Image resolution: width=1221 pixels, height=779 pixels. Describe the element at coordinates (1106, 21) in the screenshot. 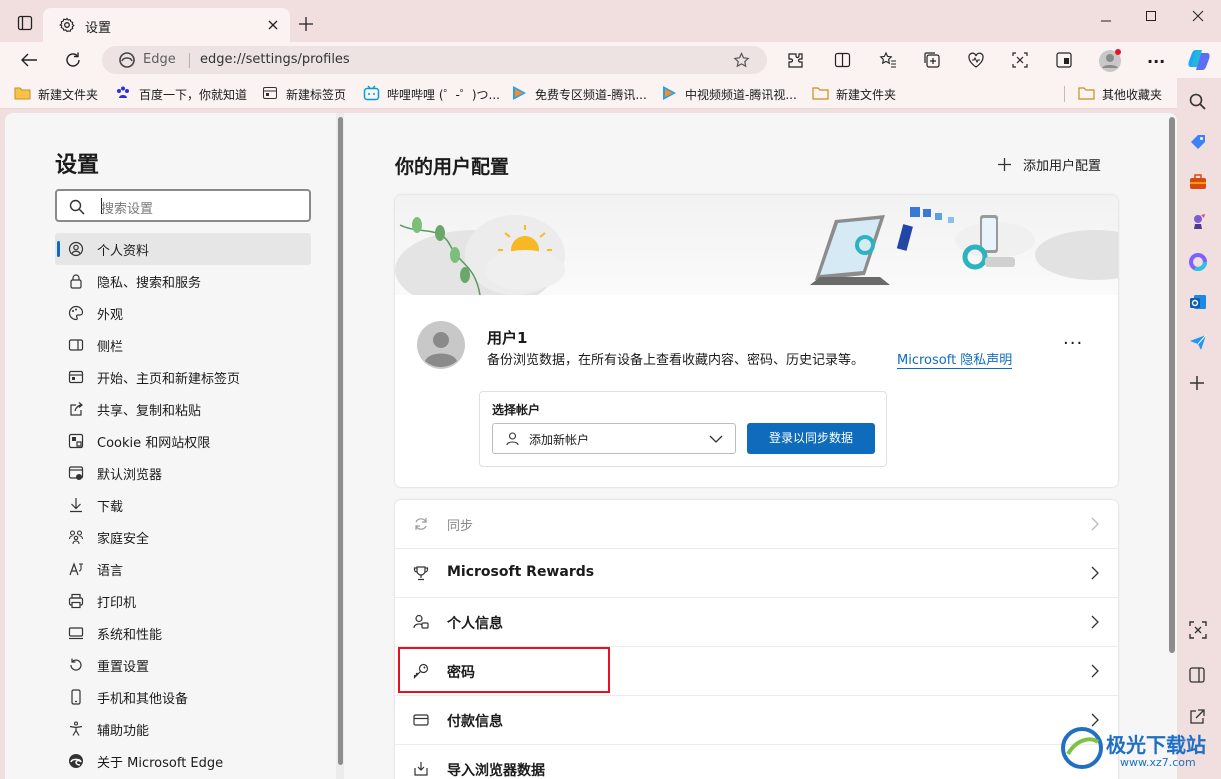

I see `minimize-icon` at that location.